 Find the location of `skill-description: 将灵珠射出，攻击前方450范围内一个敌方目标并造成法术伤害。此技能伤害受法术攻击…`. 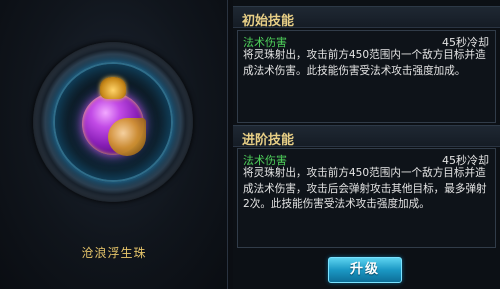

skill-description: 将灵珠射出，攻击前方450范围内一个敌方目标并造成法术伤害。此技能伤害受法术攻击… is located at coordinates (364, 63).